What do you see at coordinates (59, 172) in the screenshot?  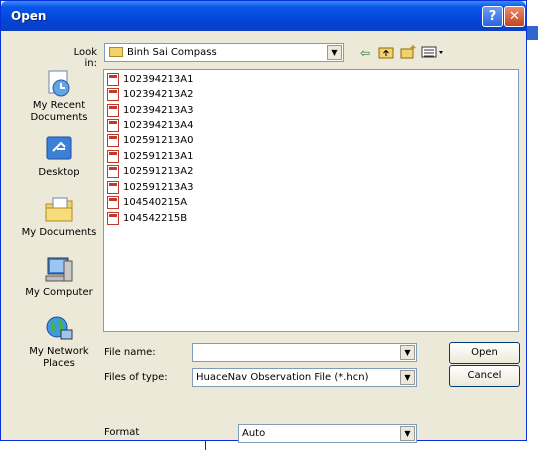 I see `place-label-desktop: Desktop` at bounding box center [59, 172].